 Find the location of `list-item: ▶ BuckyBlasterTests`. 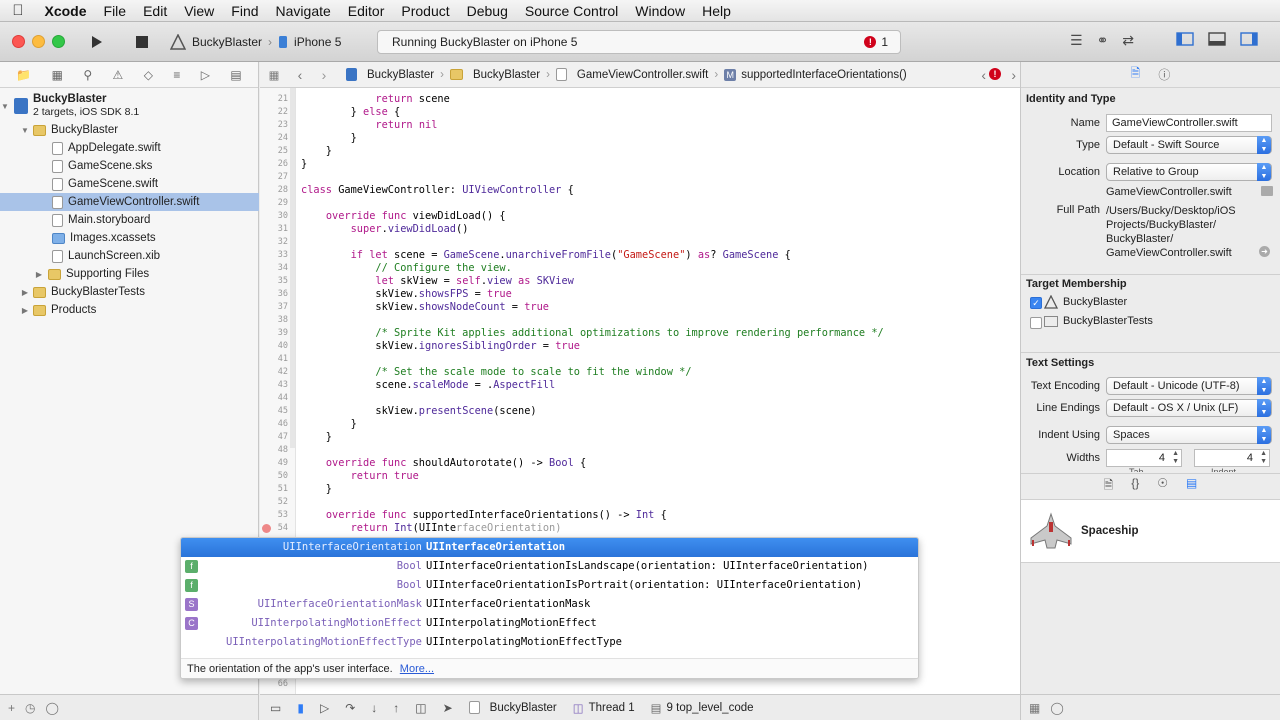

list-item: ▶ BuckyBlasterTests is located at coordinates (129, 292).